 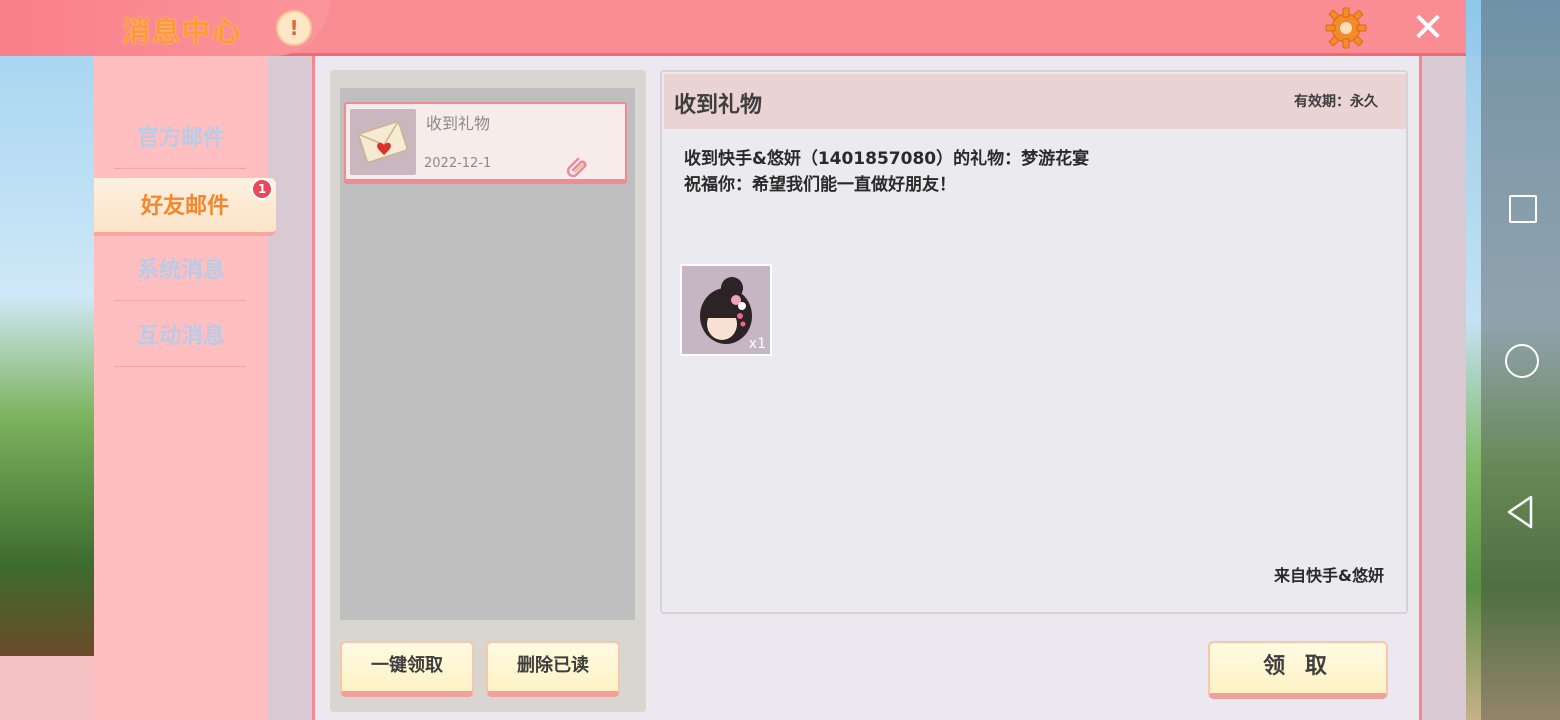 What do you see at coordinates (50, 688) in the screenshot?
I see `background-strip` at bounding box center [50, 688].